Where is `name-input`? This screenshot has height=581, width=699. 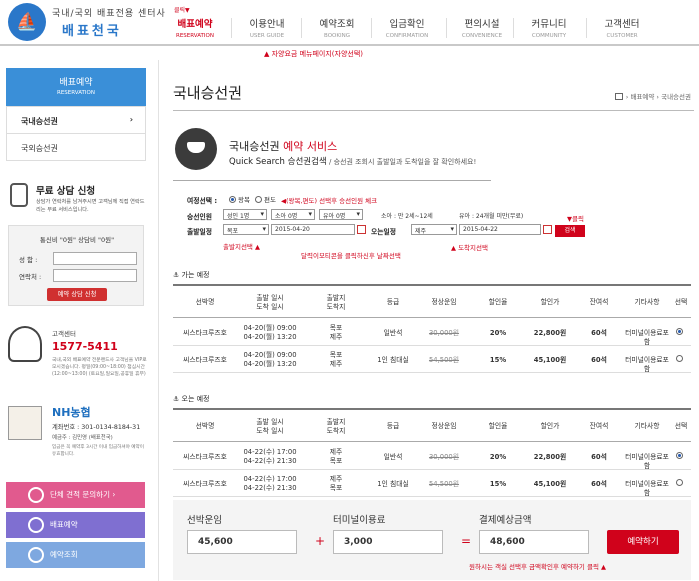
name-input is located at coordinates (95, 258).